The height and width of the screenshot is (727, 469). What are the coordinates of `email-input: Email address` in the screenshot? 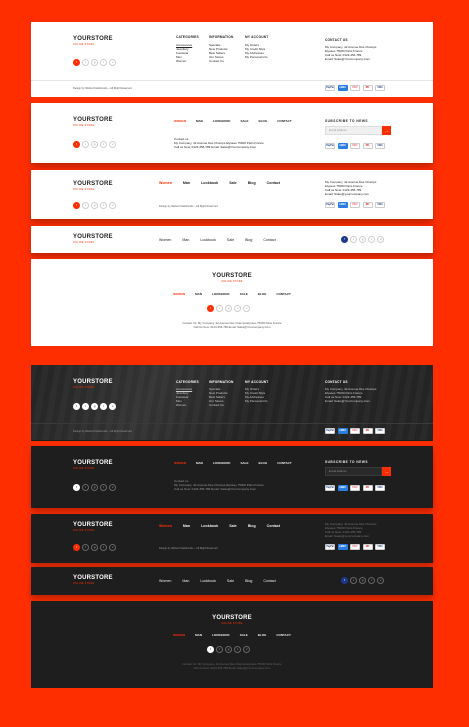 It's located at (353, 471).